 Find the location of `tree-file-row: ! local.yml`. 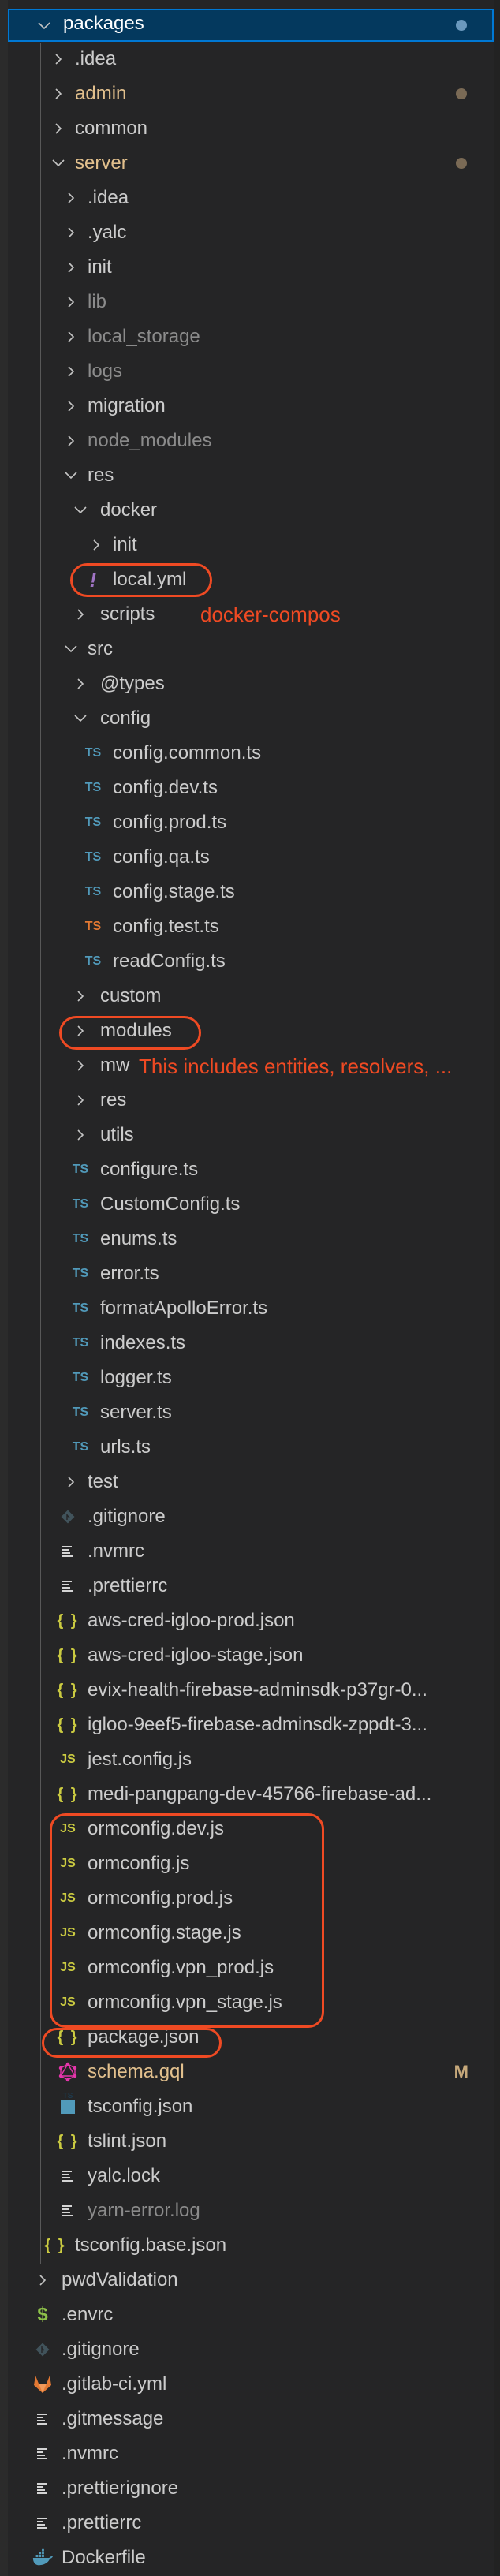

tree-file-row: ! local.yml is located at coordinates (251, 579).